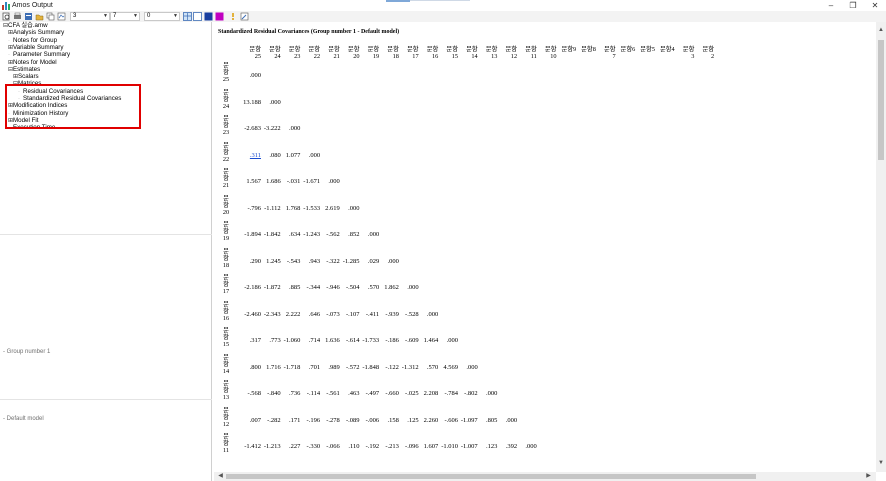 Image resolution: width=886 pixels, height=481 pixels. Describe the element at coordinates (187, 16) in the screenshot. I see `table-view-icon` at that location.